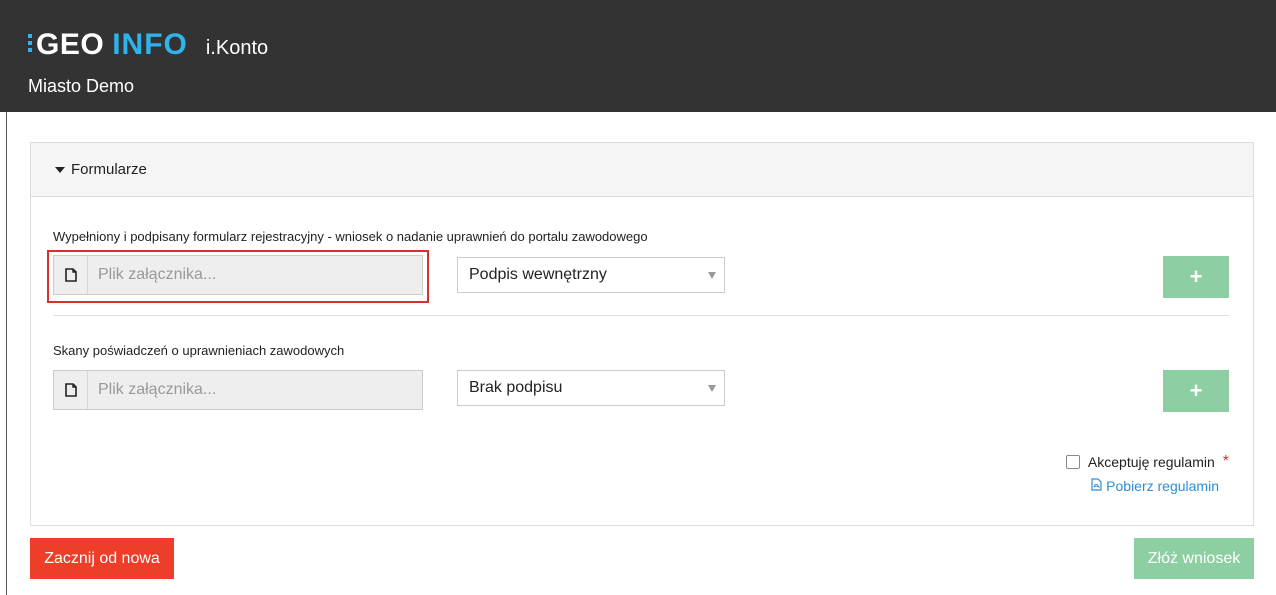  I want to click on logo-geo-text: GEO, so click(70, 44).